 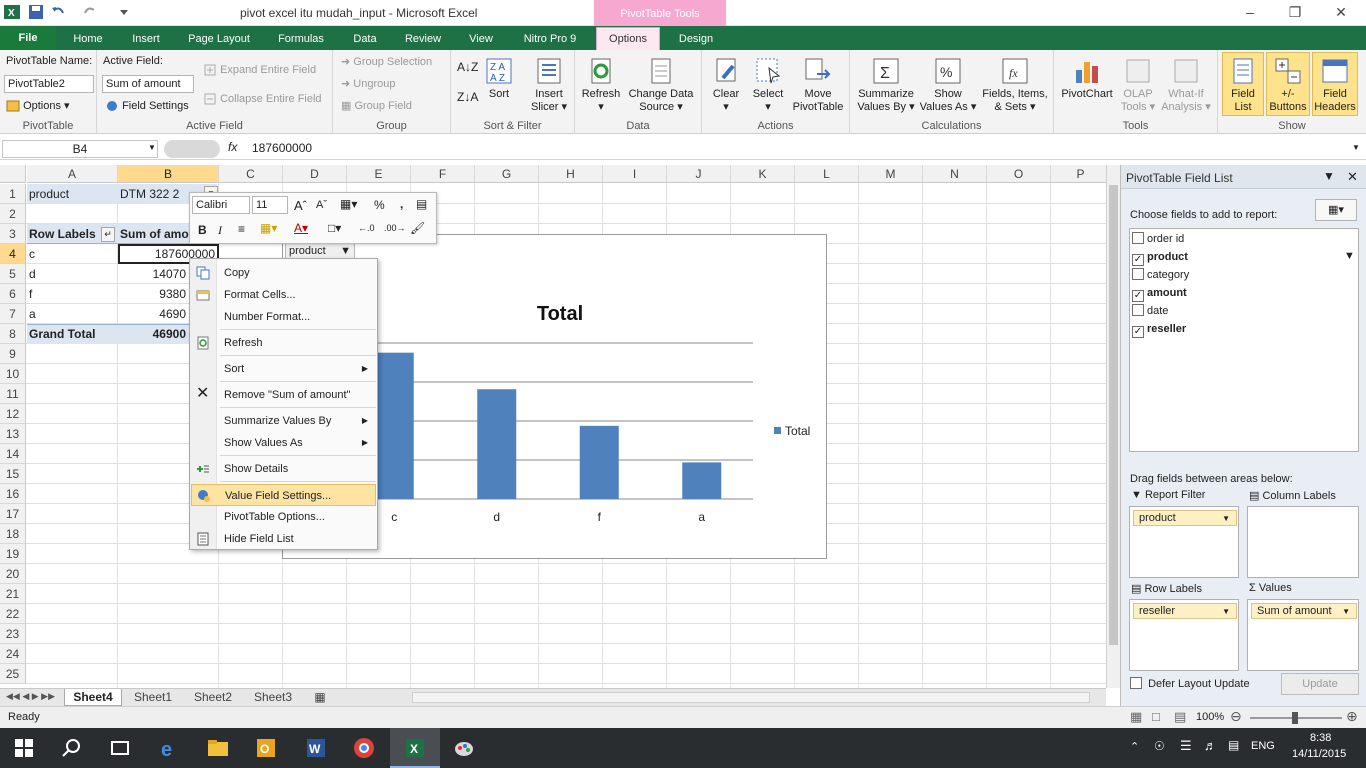 I want to click on checkbox-order-id, so click(x=1138, y=238).